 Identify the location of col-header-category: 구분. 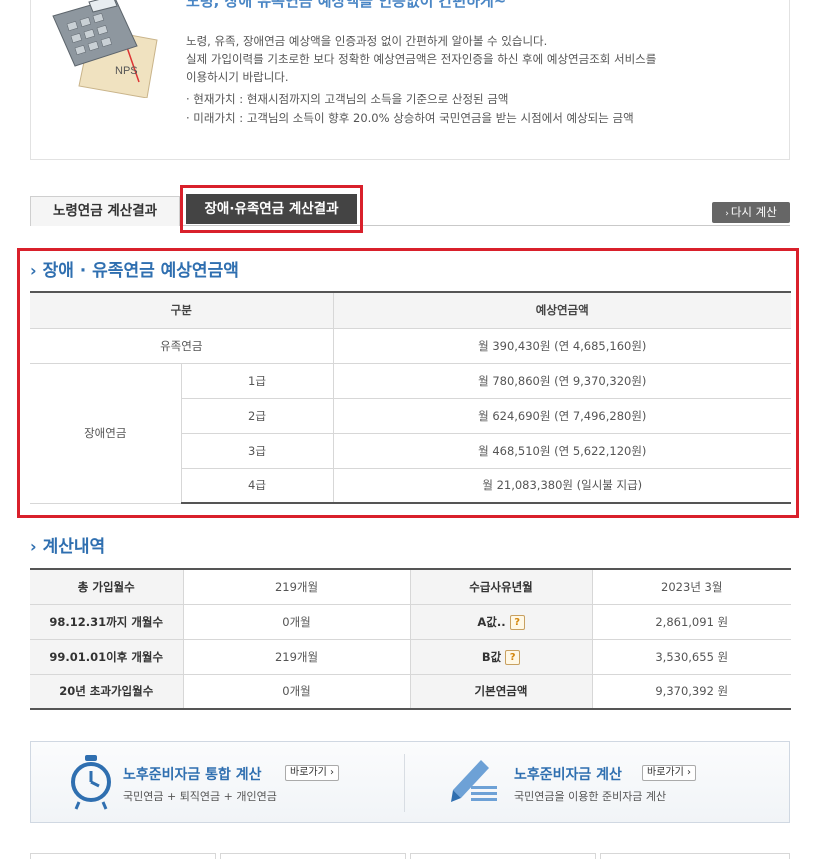
(182, 310).